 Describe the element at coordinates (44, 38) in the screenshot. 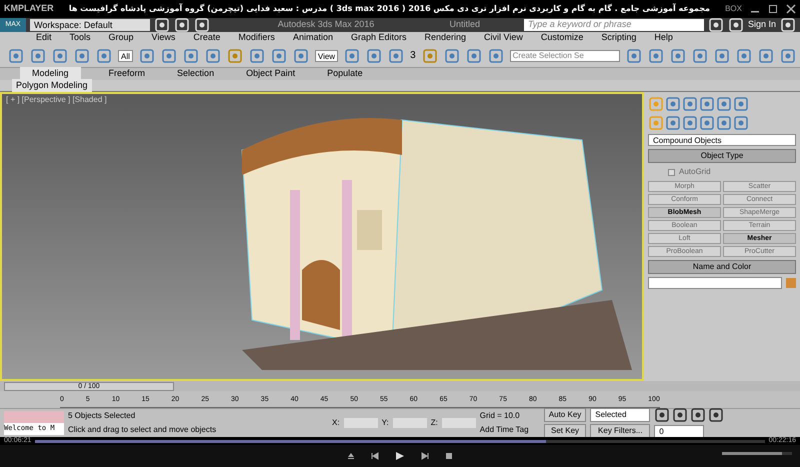

I see `menu-item: Edit` at that location.